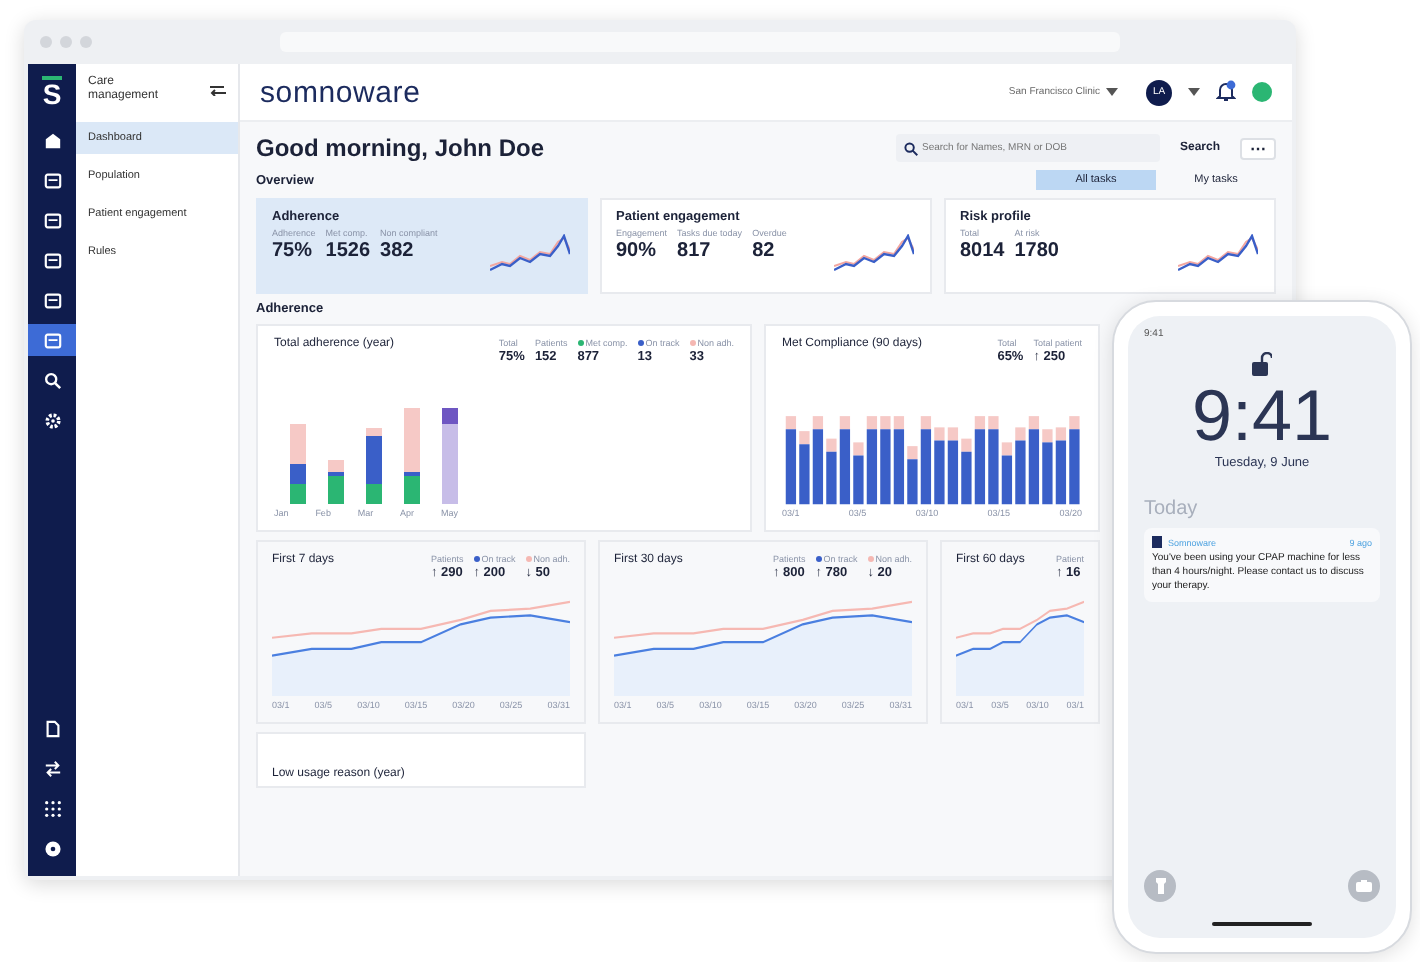  I want to click on swap-arrows-icon, so click(52, 768).